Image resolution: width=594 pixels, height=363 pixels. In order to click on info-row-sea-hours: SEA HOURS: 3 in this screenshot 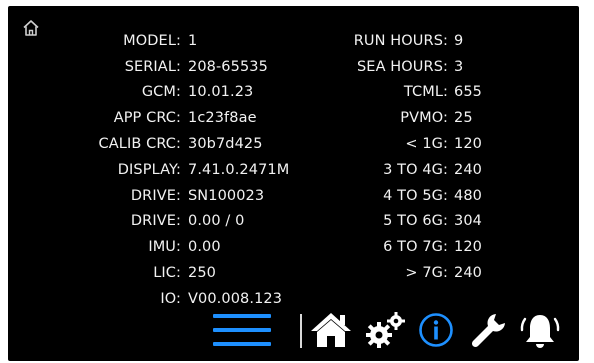, I will do `click(395, 67)`.